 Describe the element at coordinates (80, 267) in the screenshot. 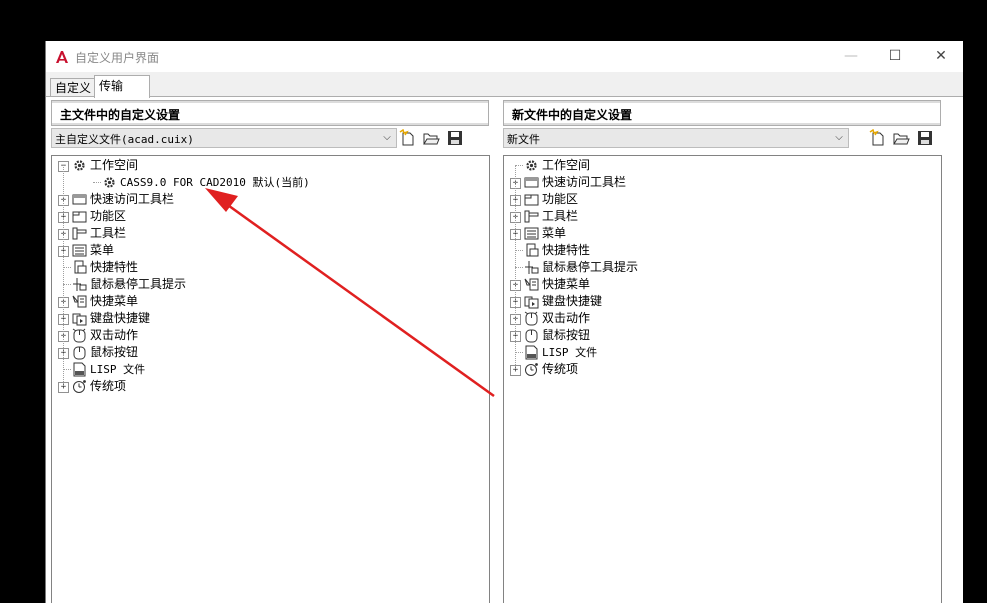

I see `quick-properties-icon` at that location.